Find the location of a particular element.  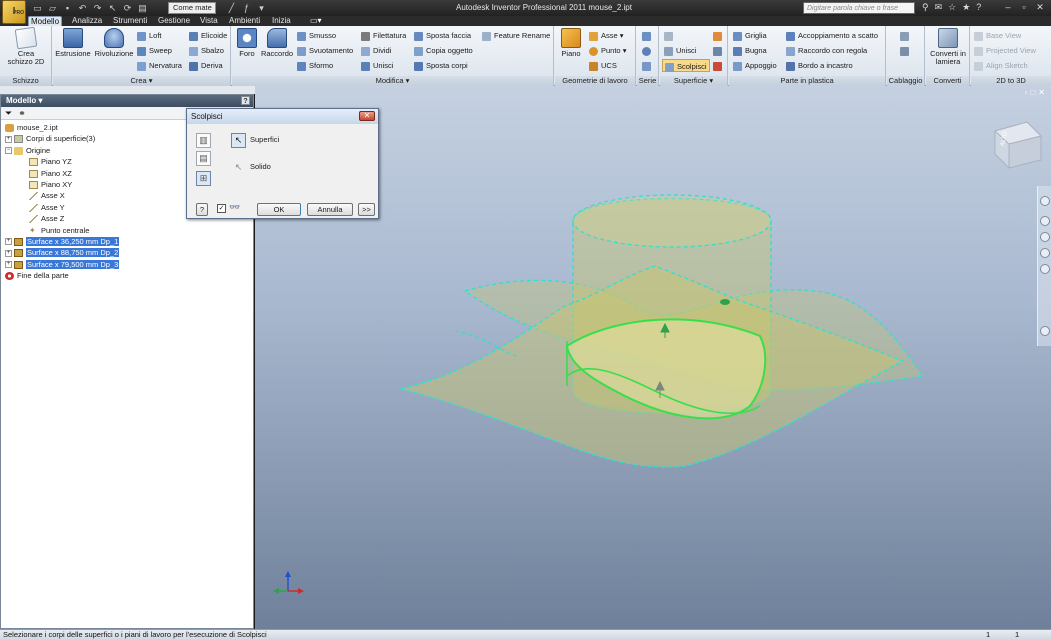

loft-button: Loft is located at coordinates (149, 35).